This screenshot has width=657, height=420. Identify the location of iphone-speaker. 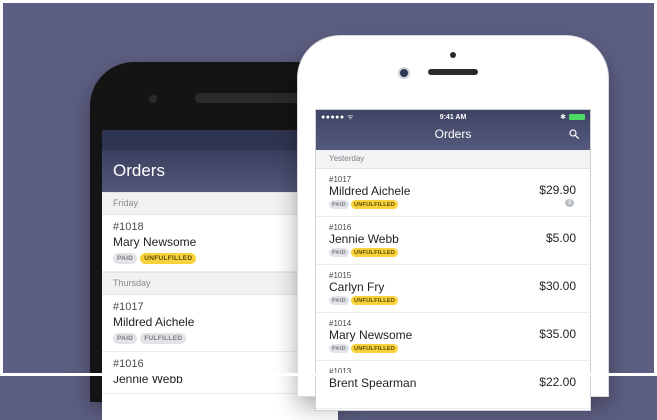
(453, 72).